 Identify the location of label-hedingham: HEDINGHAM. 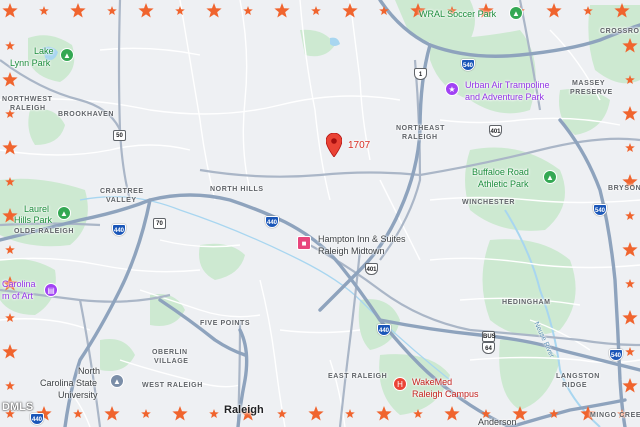
(526, 302).